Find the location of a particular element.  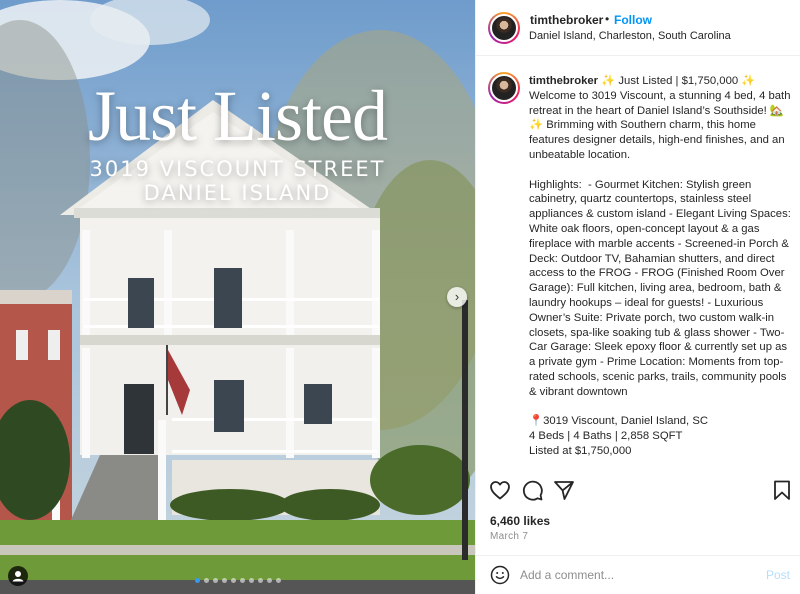

save-button is located at coordinates (782, 490).